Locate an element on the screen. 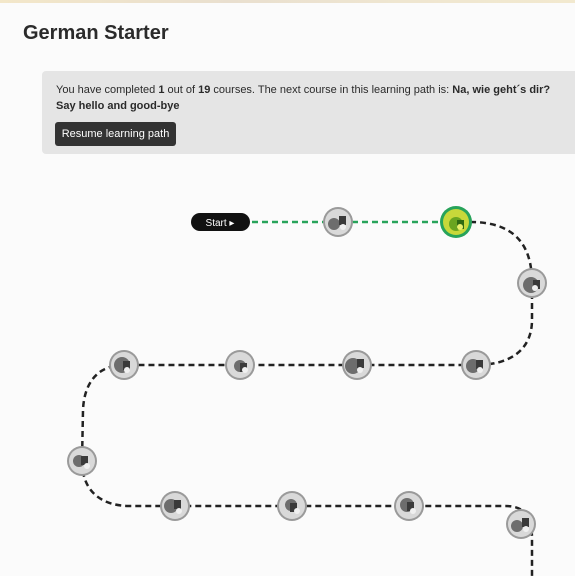 This screenshot has height=576, width=575. start-label: Start ▸ is located at coordinates (220, 223).